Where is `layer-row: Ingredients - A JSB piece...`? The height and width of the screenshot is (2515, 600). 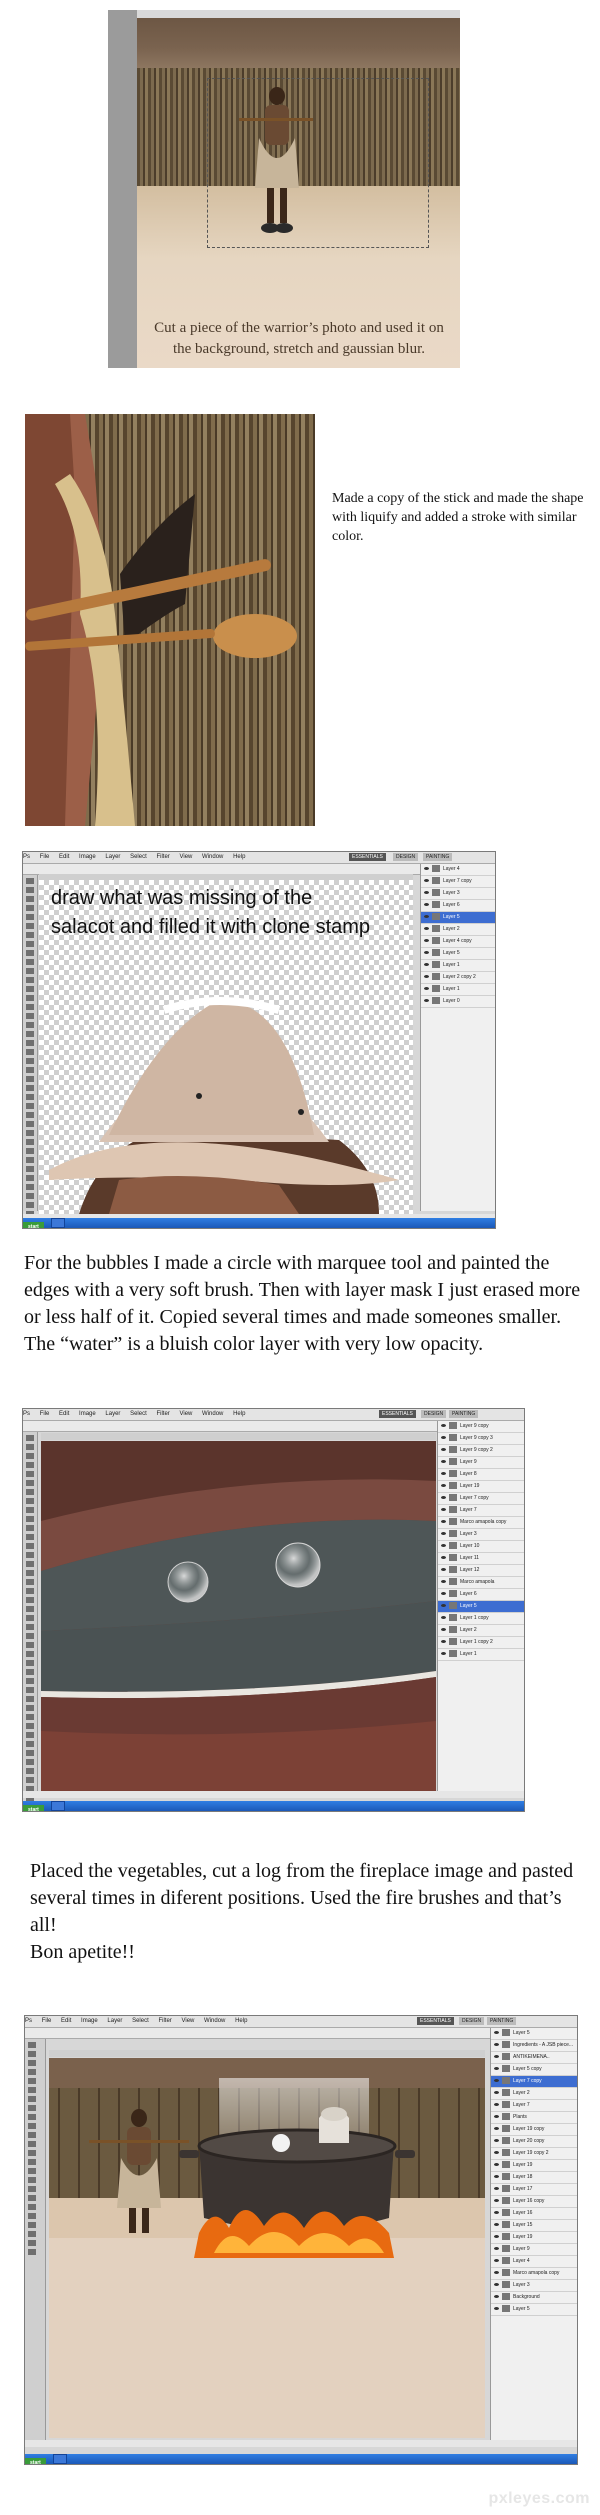 layer-row: Ingredients - A JSB piece... is located at coordinates (534, 2046).